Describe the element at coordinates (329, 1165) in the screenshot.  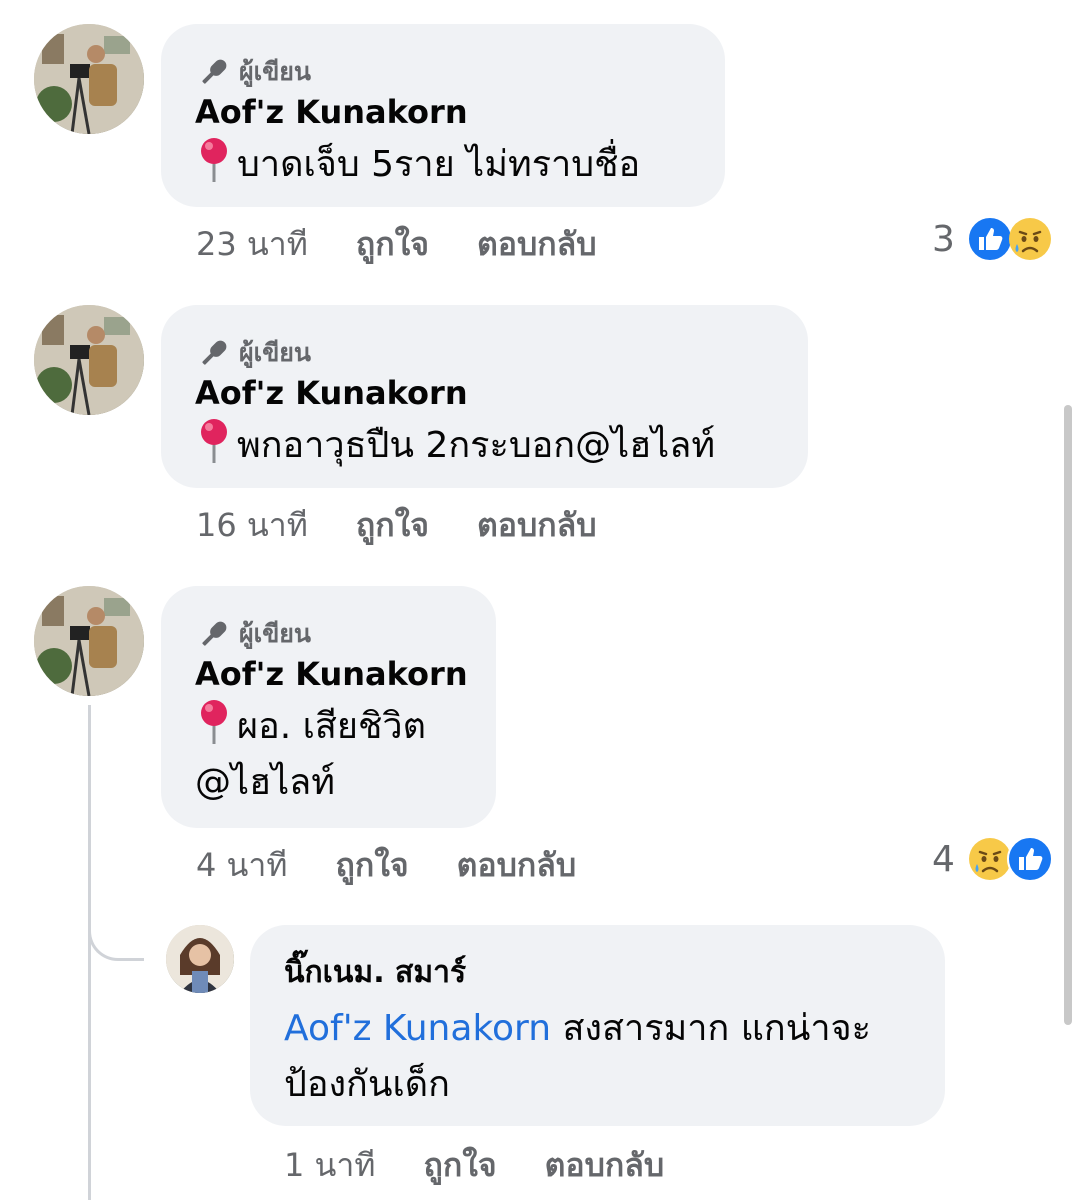
I see `comment-time: 1 นาที` at that location.